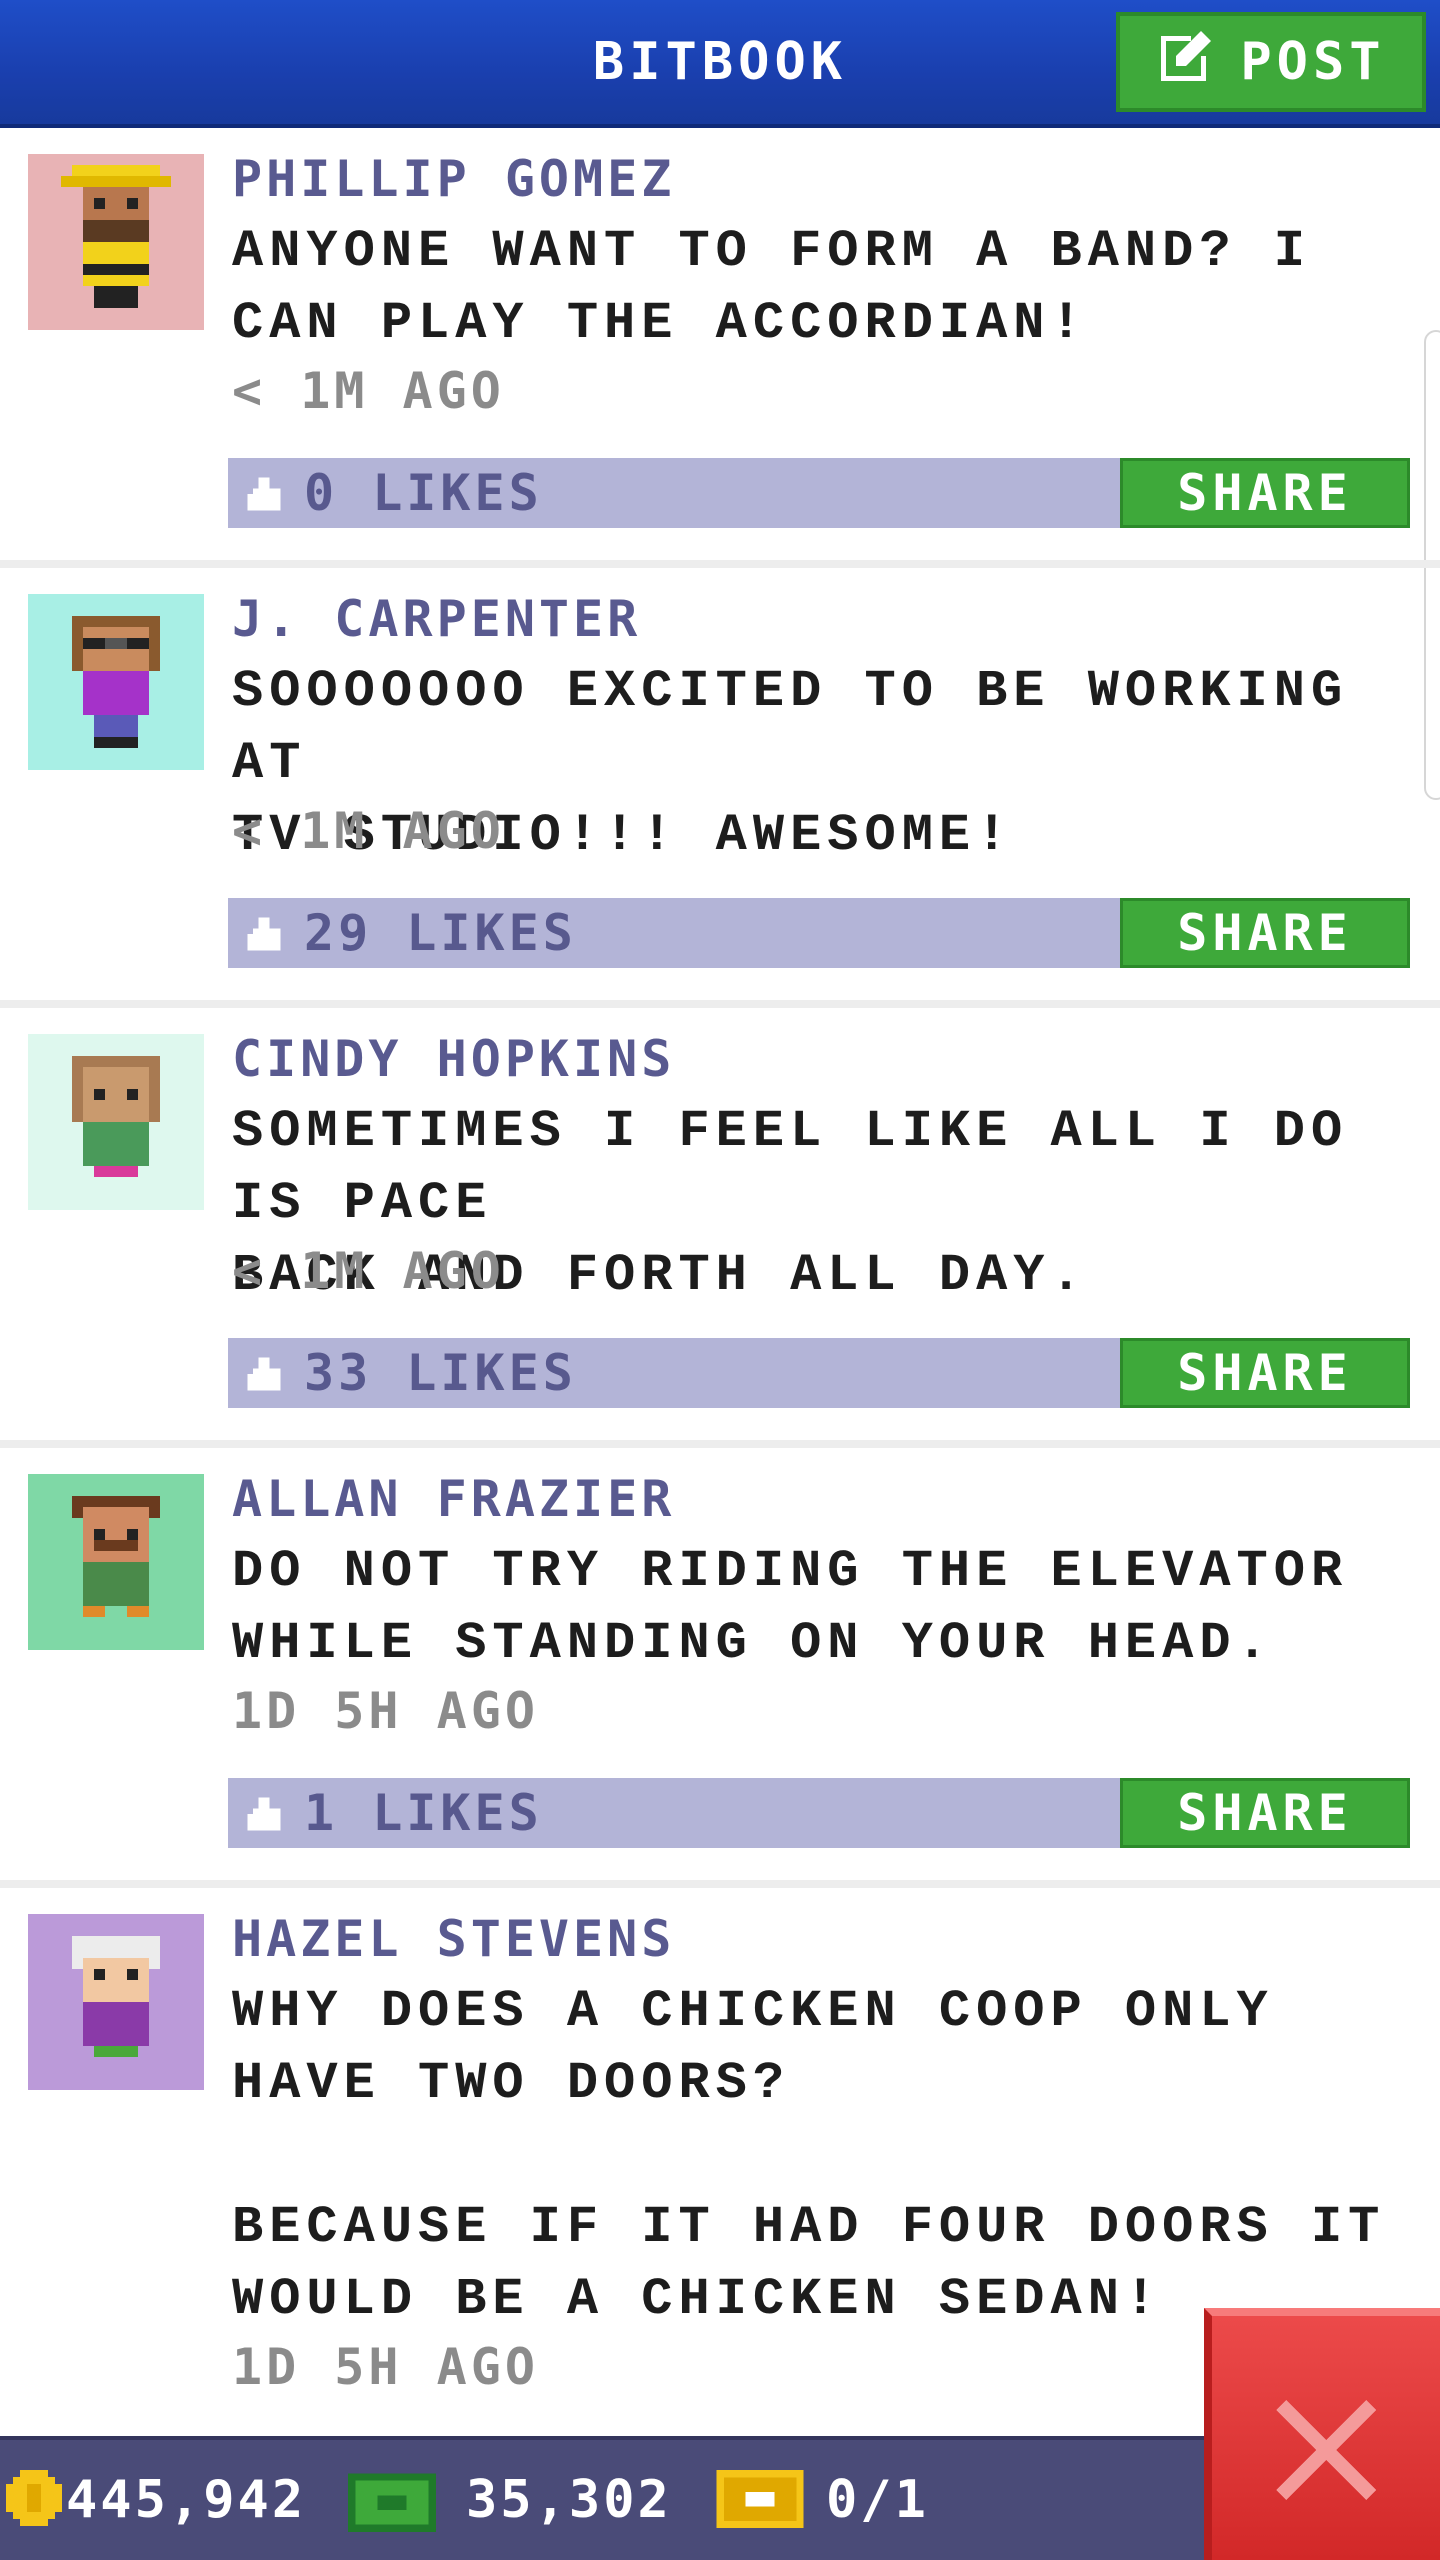 The width and height of the screenshot is (1440, 2560). Describe the element at coordinates (877, 2500) in the screenshot. I see `ticket-count: 0/1` at that location.